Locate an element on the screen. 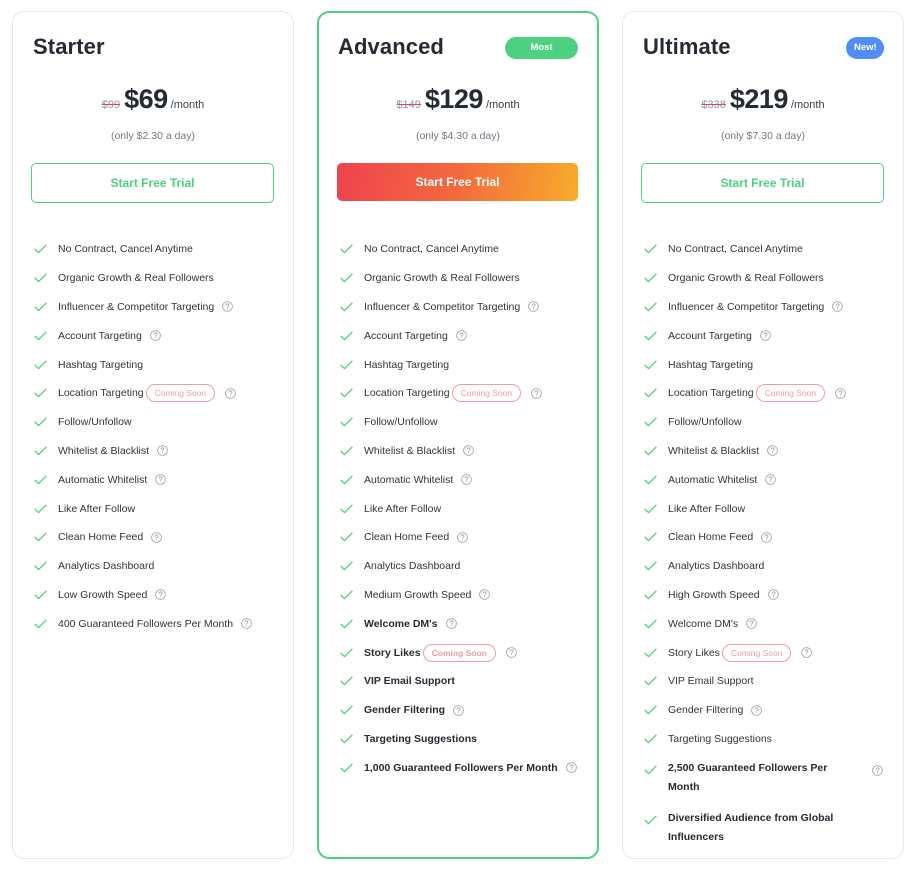 The width and height of the screenshot is (922, 875). daily-price: (only $7.30 a day) is located at coordinates (763, 136).